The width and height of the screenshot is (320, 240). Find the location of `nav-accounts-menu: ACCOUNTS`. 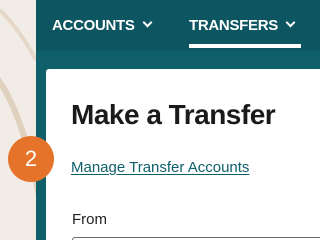

nav-accounts-menu: ACCOUNTS is located at coordinates (102, 26).